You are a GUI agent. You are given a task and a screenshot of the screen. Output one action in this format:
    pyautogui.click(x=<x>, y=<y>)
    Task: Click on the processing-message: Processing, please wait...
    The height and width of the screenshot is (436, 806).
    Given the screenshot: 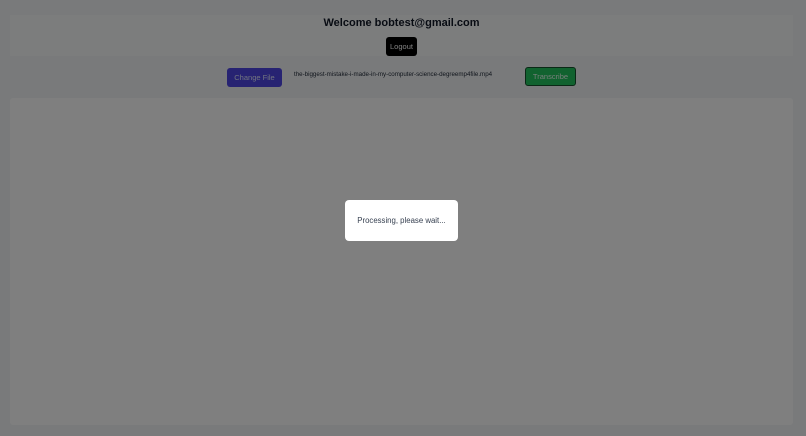 What is the action you would take?
    pyautogui.click(x=401, y=220)
    